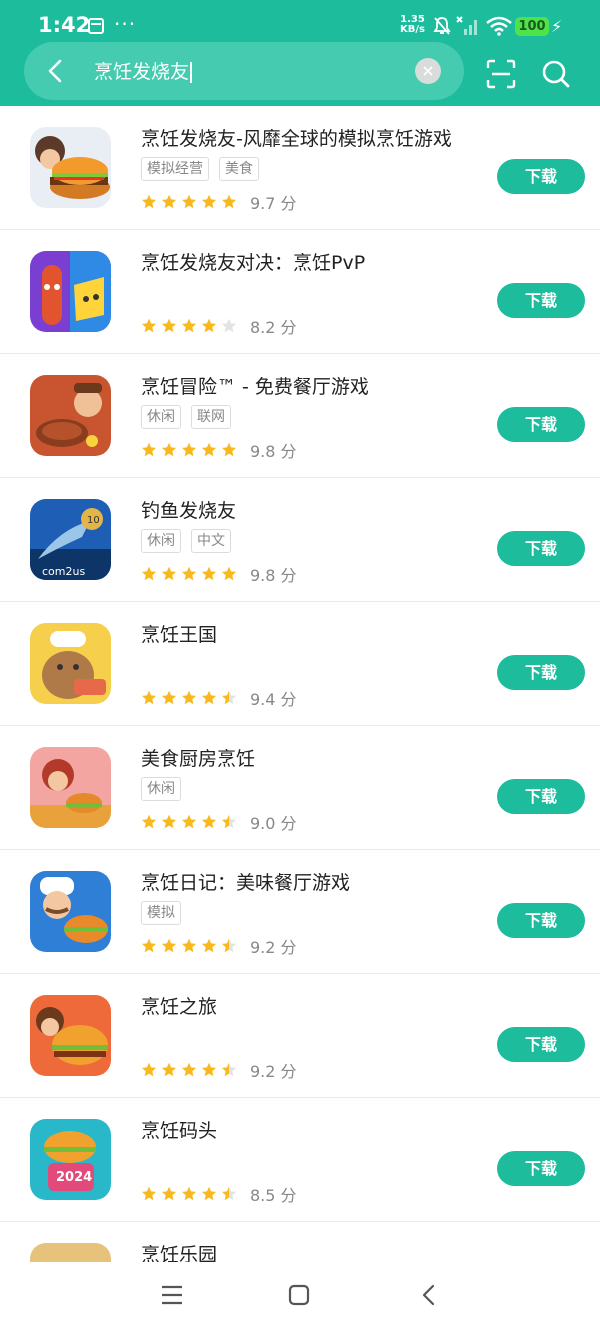  Describe the element at coordinates (244, 71) in the screenshot. I see `search-bar: 烹饪发烧友` at that location.